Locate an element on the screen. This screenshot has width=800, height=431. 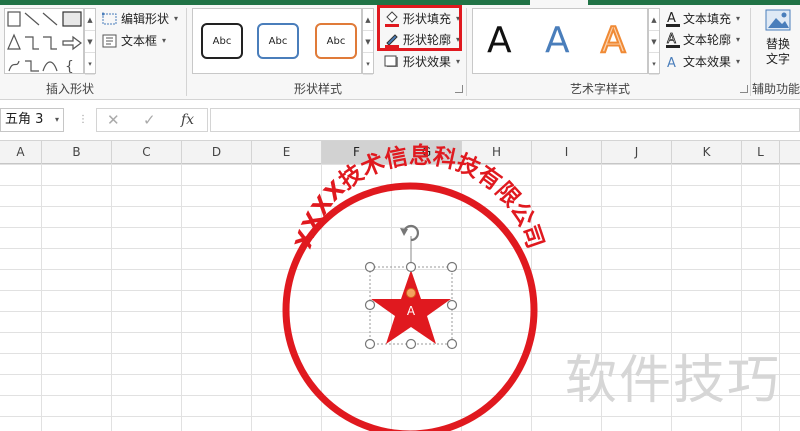
shape-style-preset-3: Abc is located at coordinates (336, 41).